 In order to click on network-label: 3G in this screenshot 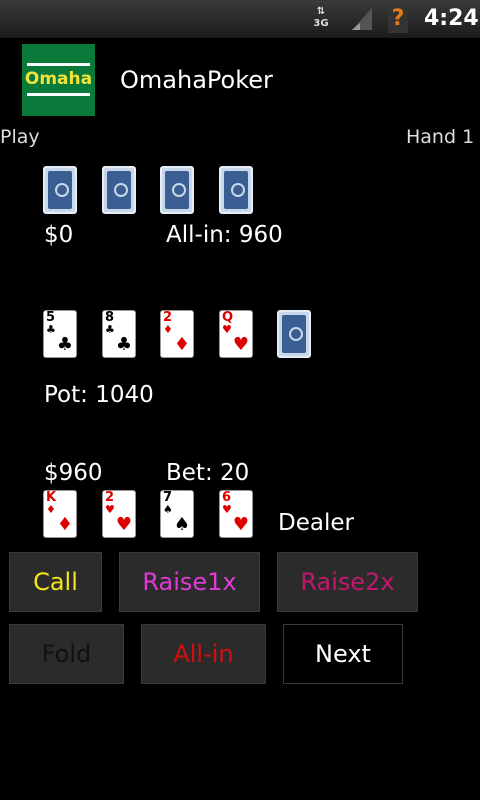, I will do `click(321, 23)`.